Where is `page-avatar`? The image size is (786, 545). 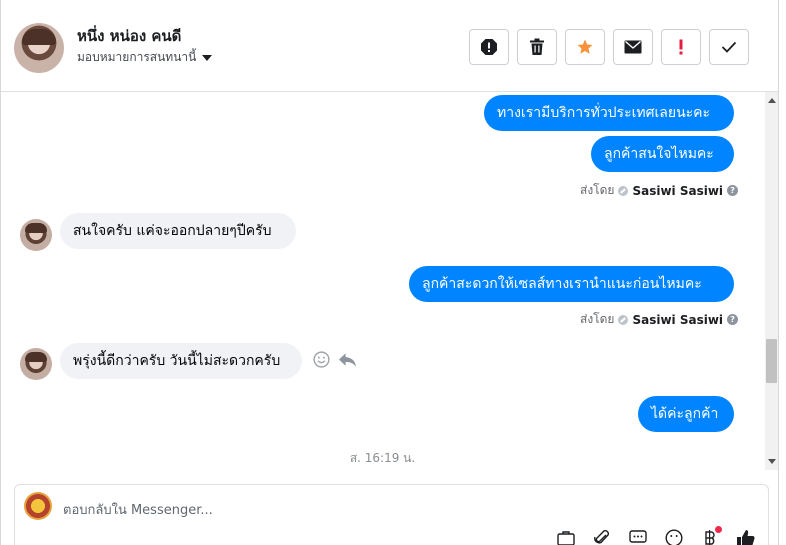 page-avatar is located at coordinates (38, 506).